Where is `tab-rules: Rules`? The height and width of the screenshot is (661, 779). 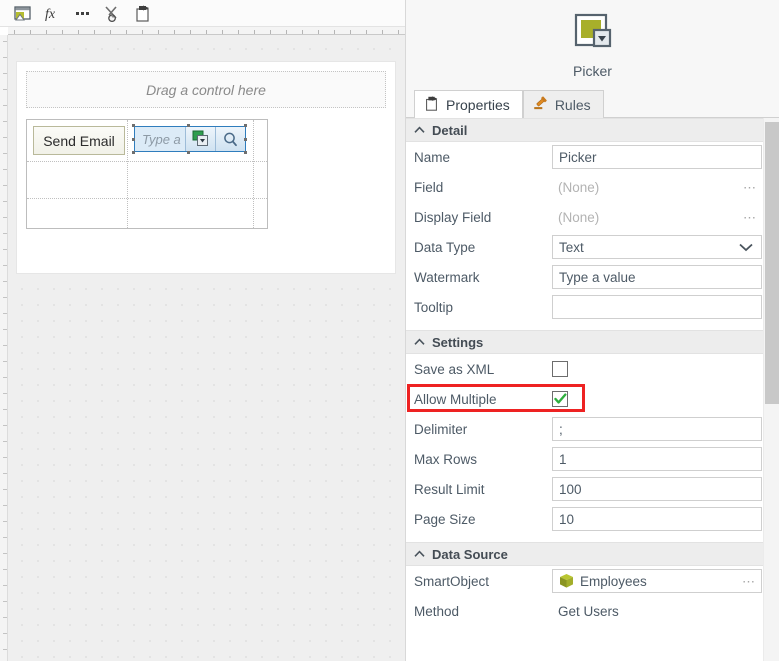
tab-rules: Rules is located at coordinates (563, 104).